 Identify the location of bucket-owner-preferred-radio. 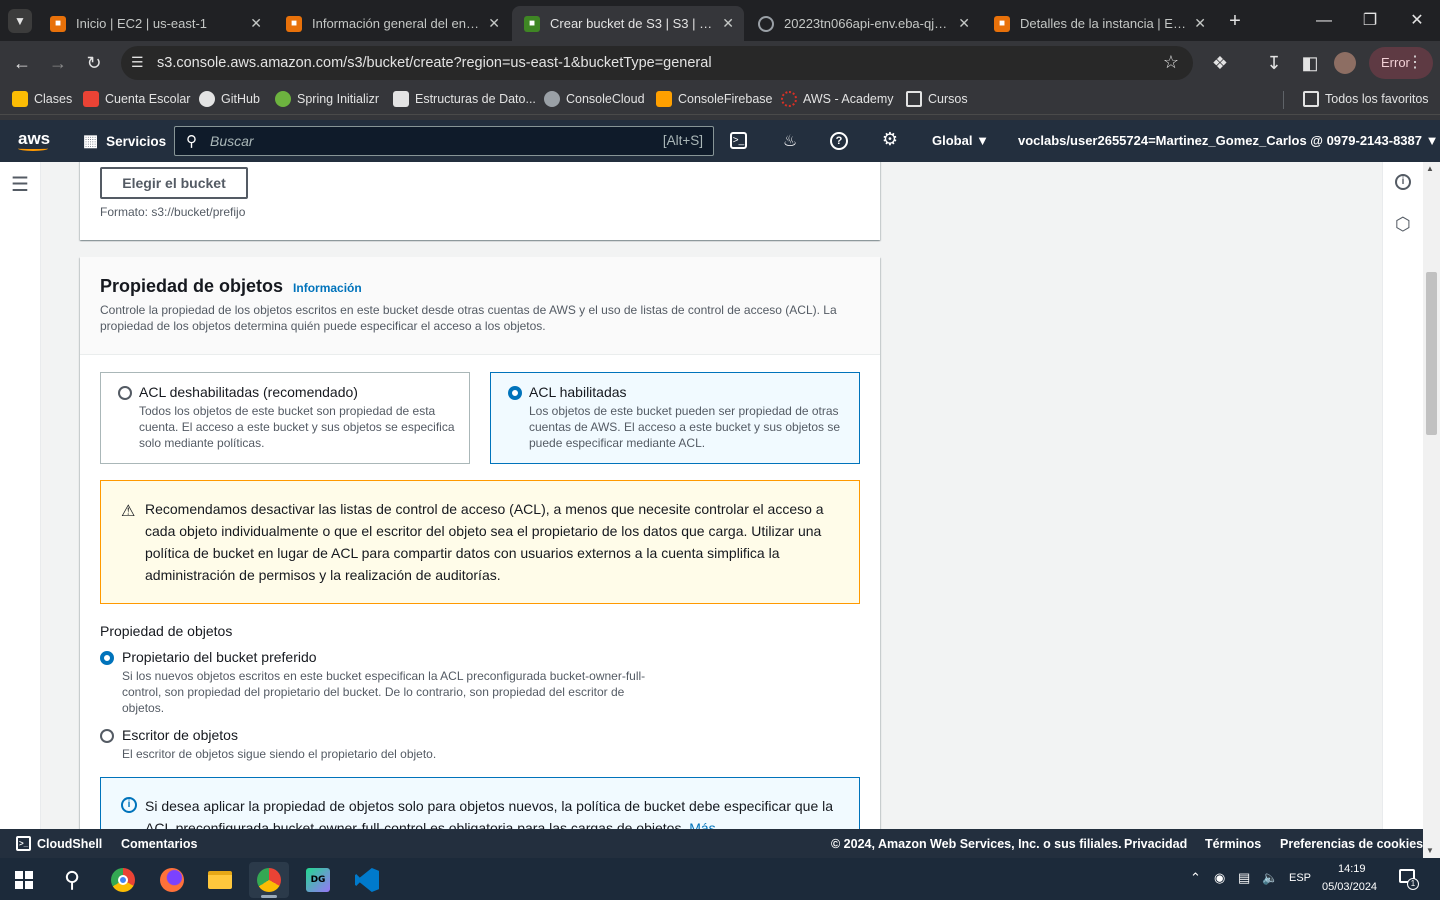
(107, 658).